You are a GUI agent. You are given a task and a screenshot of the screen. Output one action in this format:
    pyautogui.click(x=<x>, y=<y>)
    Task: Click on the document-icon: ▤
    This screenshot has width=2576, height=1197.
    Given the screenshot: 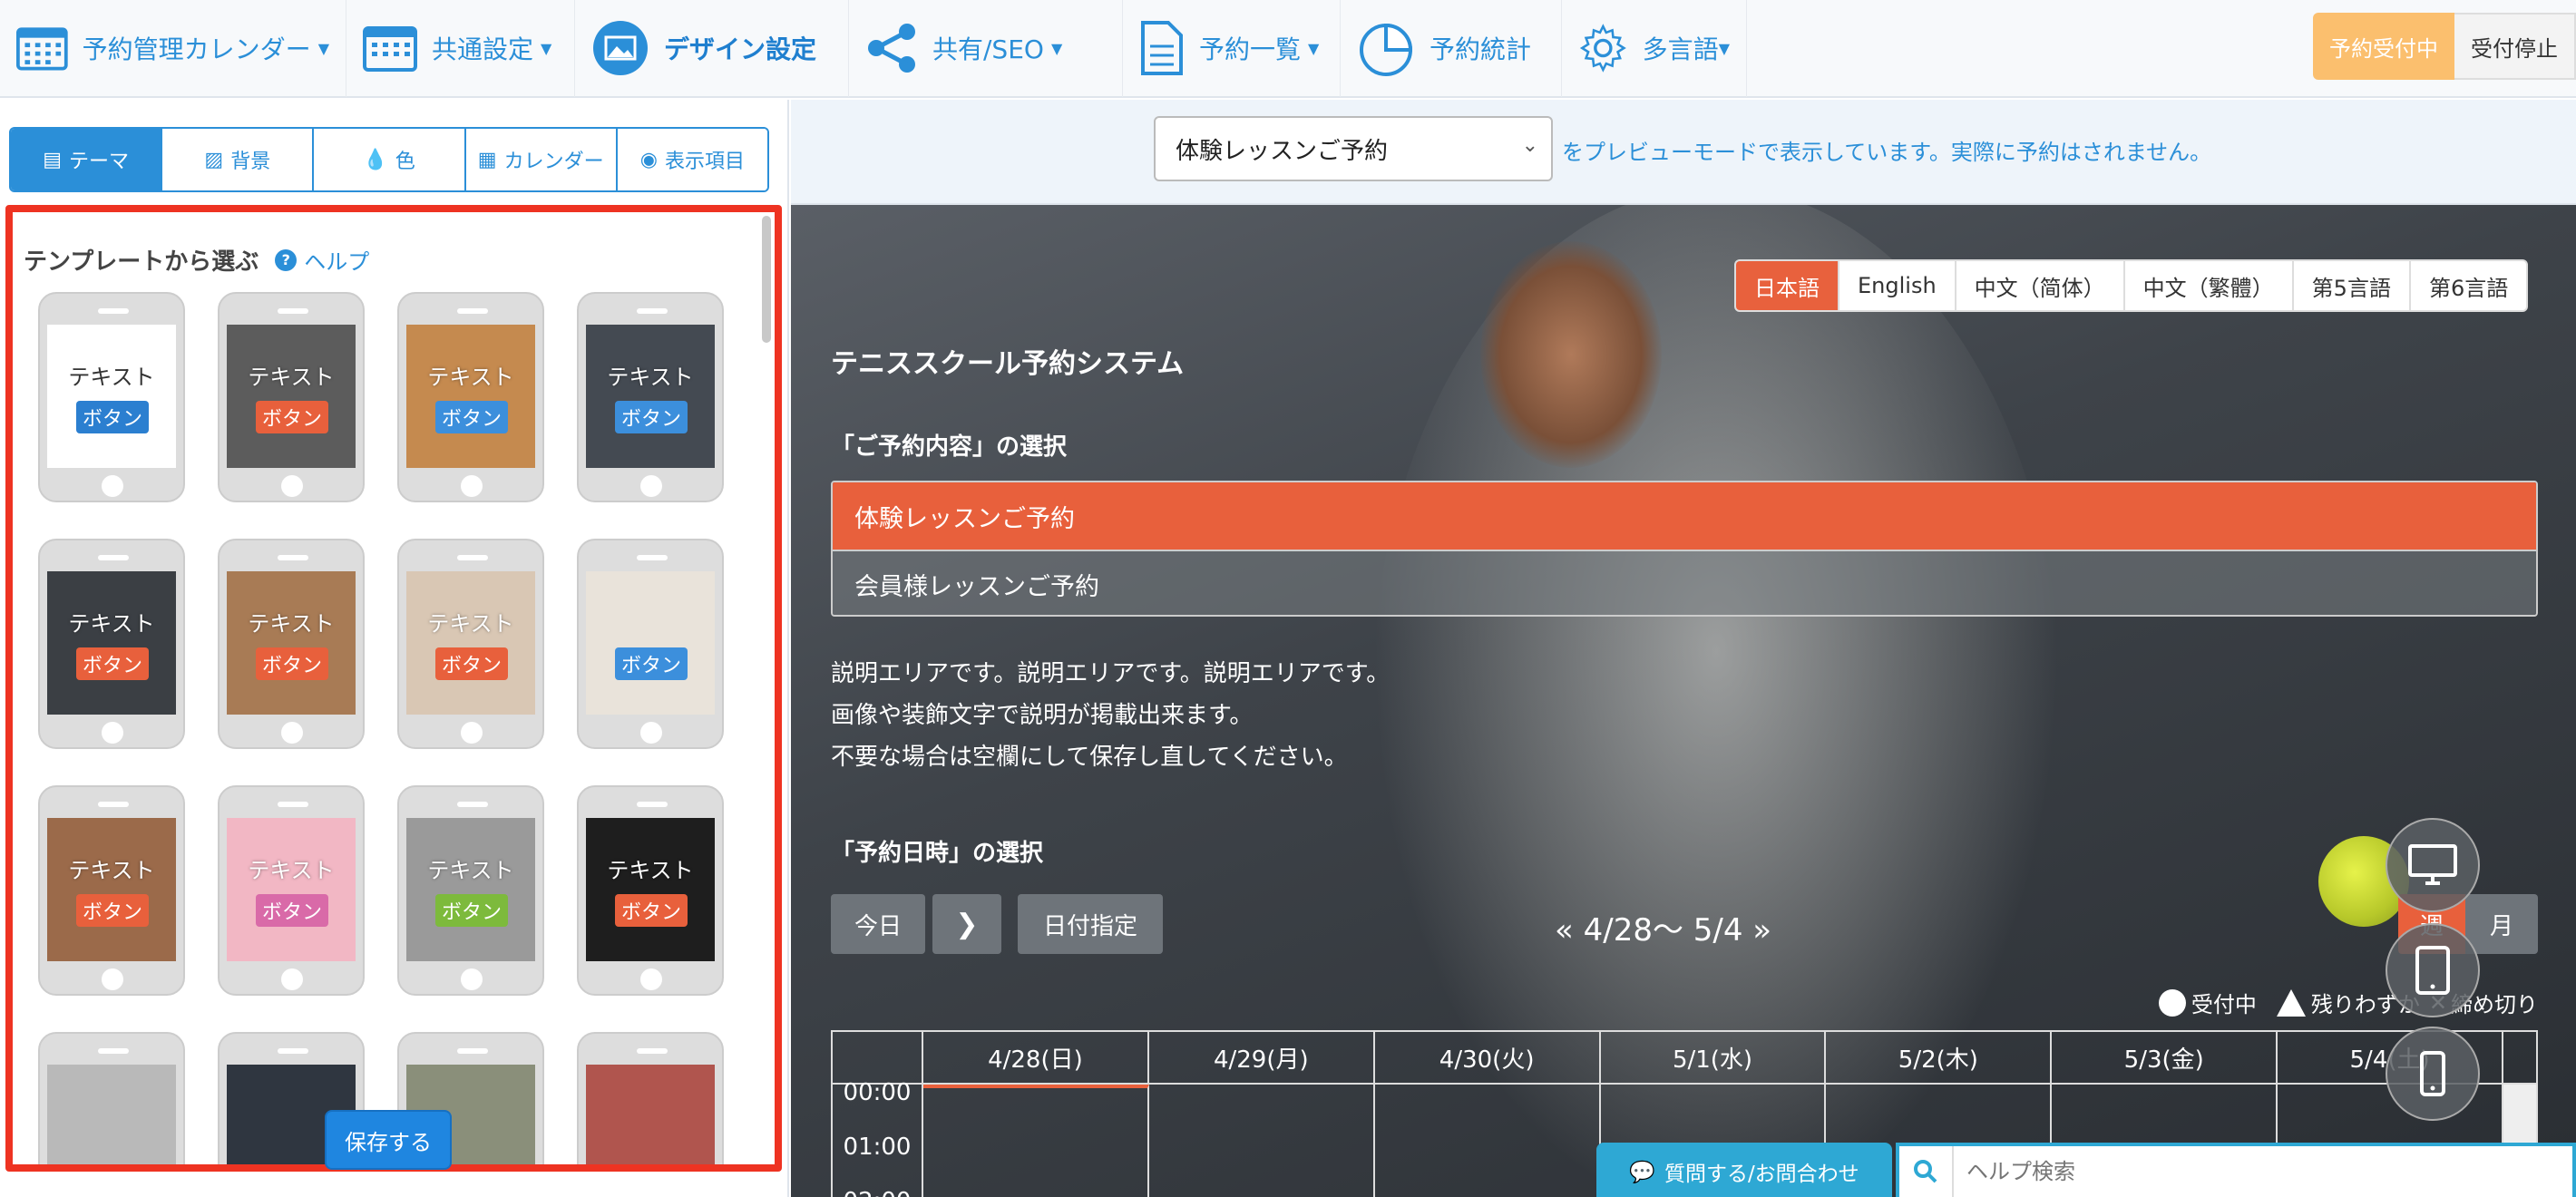 What is the action you would take?
    pyautogui.click(x=52, y=159)
    